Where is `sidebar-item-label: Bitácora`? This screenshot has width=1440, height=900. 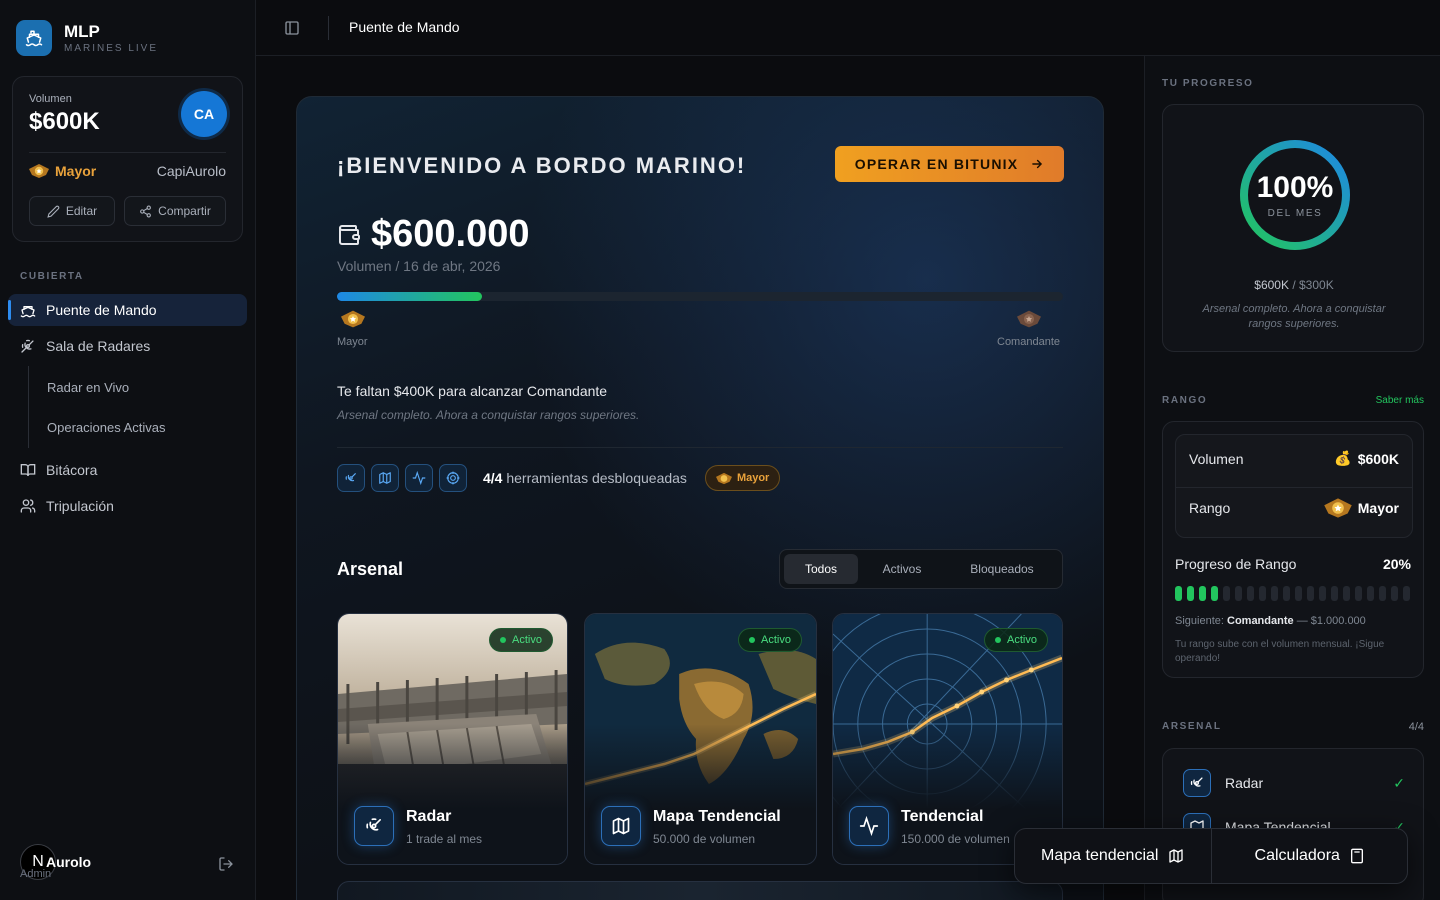 sidebar-item-label: Bitácora is located at coordinates (72, 470).